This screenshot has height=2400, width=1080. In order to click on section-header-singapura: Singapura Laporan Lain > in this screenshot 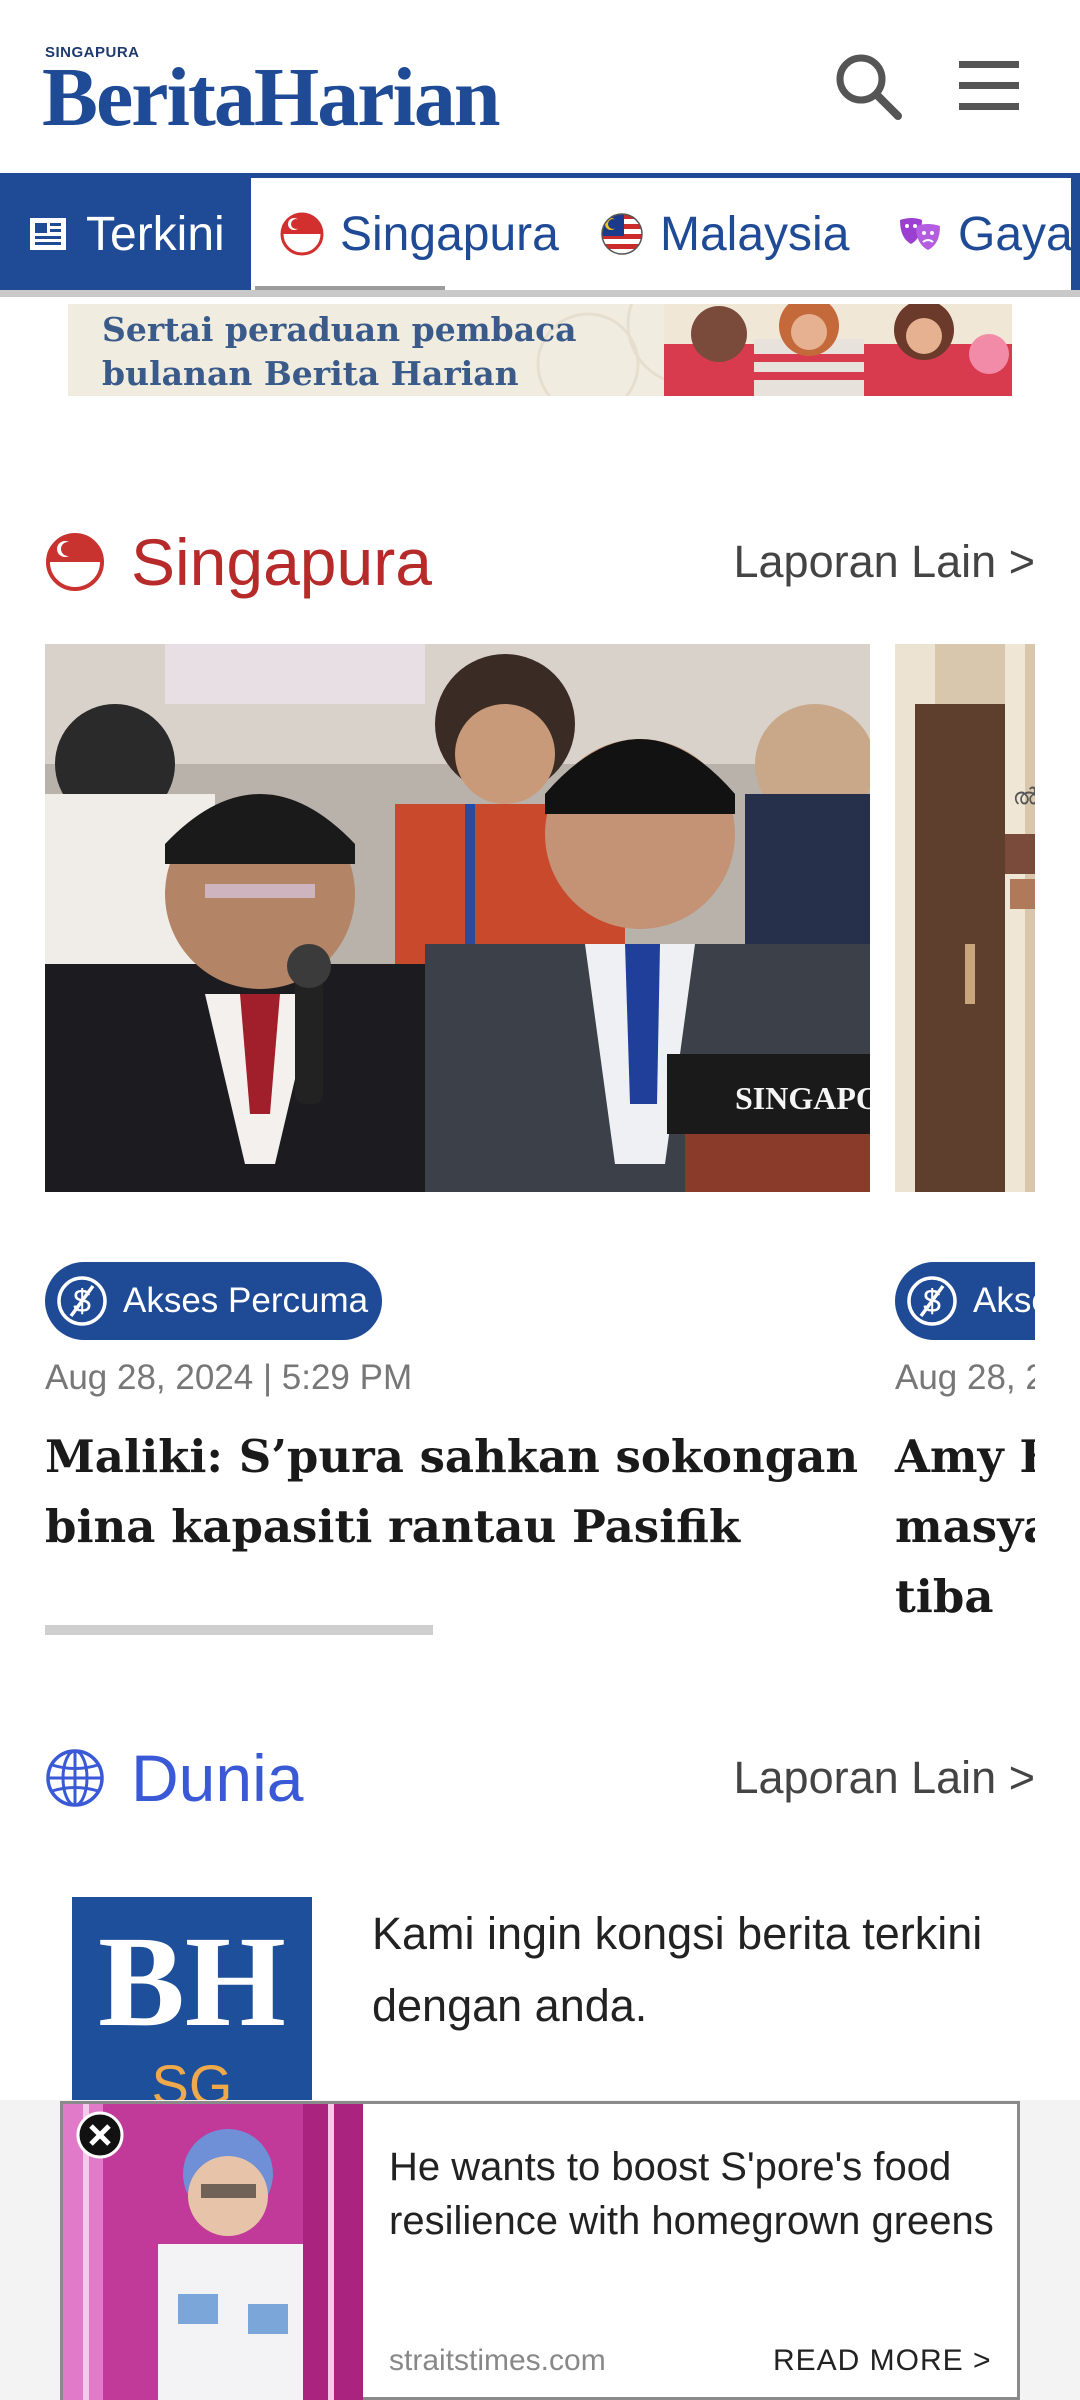, I will do `click(540, 562)`.